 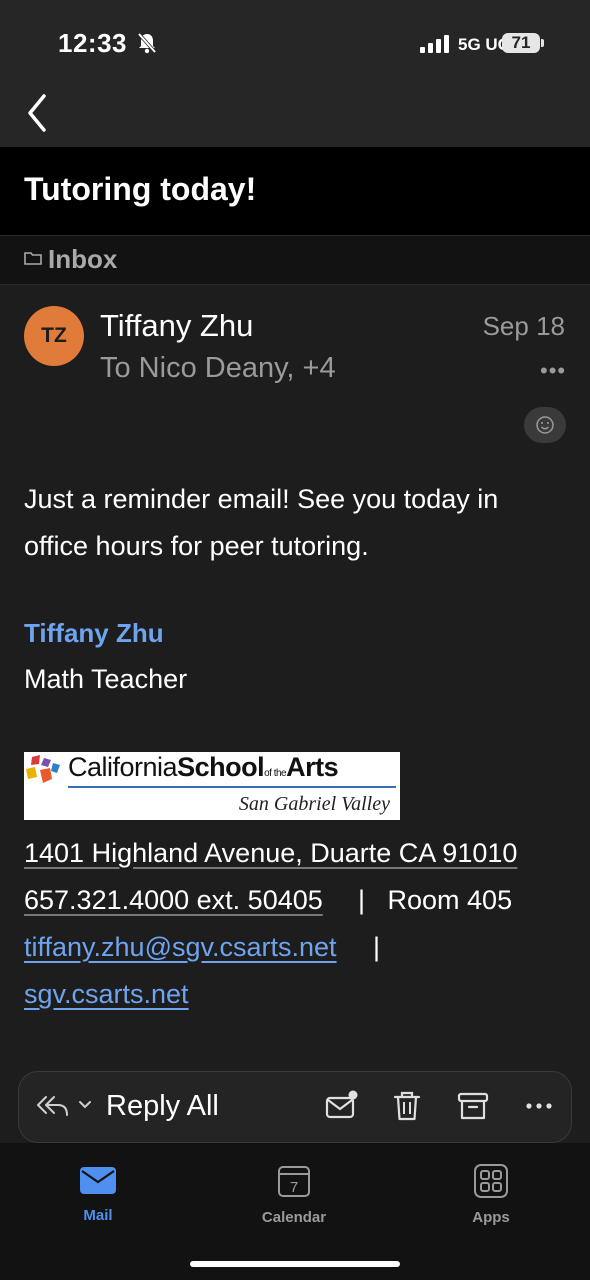 What do you see at coordinates (98, 1180) in the screenshot?
I see `mail-icon` at bounding box center [98, 1180].